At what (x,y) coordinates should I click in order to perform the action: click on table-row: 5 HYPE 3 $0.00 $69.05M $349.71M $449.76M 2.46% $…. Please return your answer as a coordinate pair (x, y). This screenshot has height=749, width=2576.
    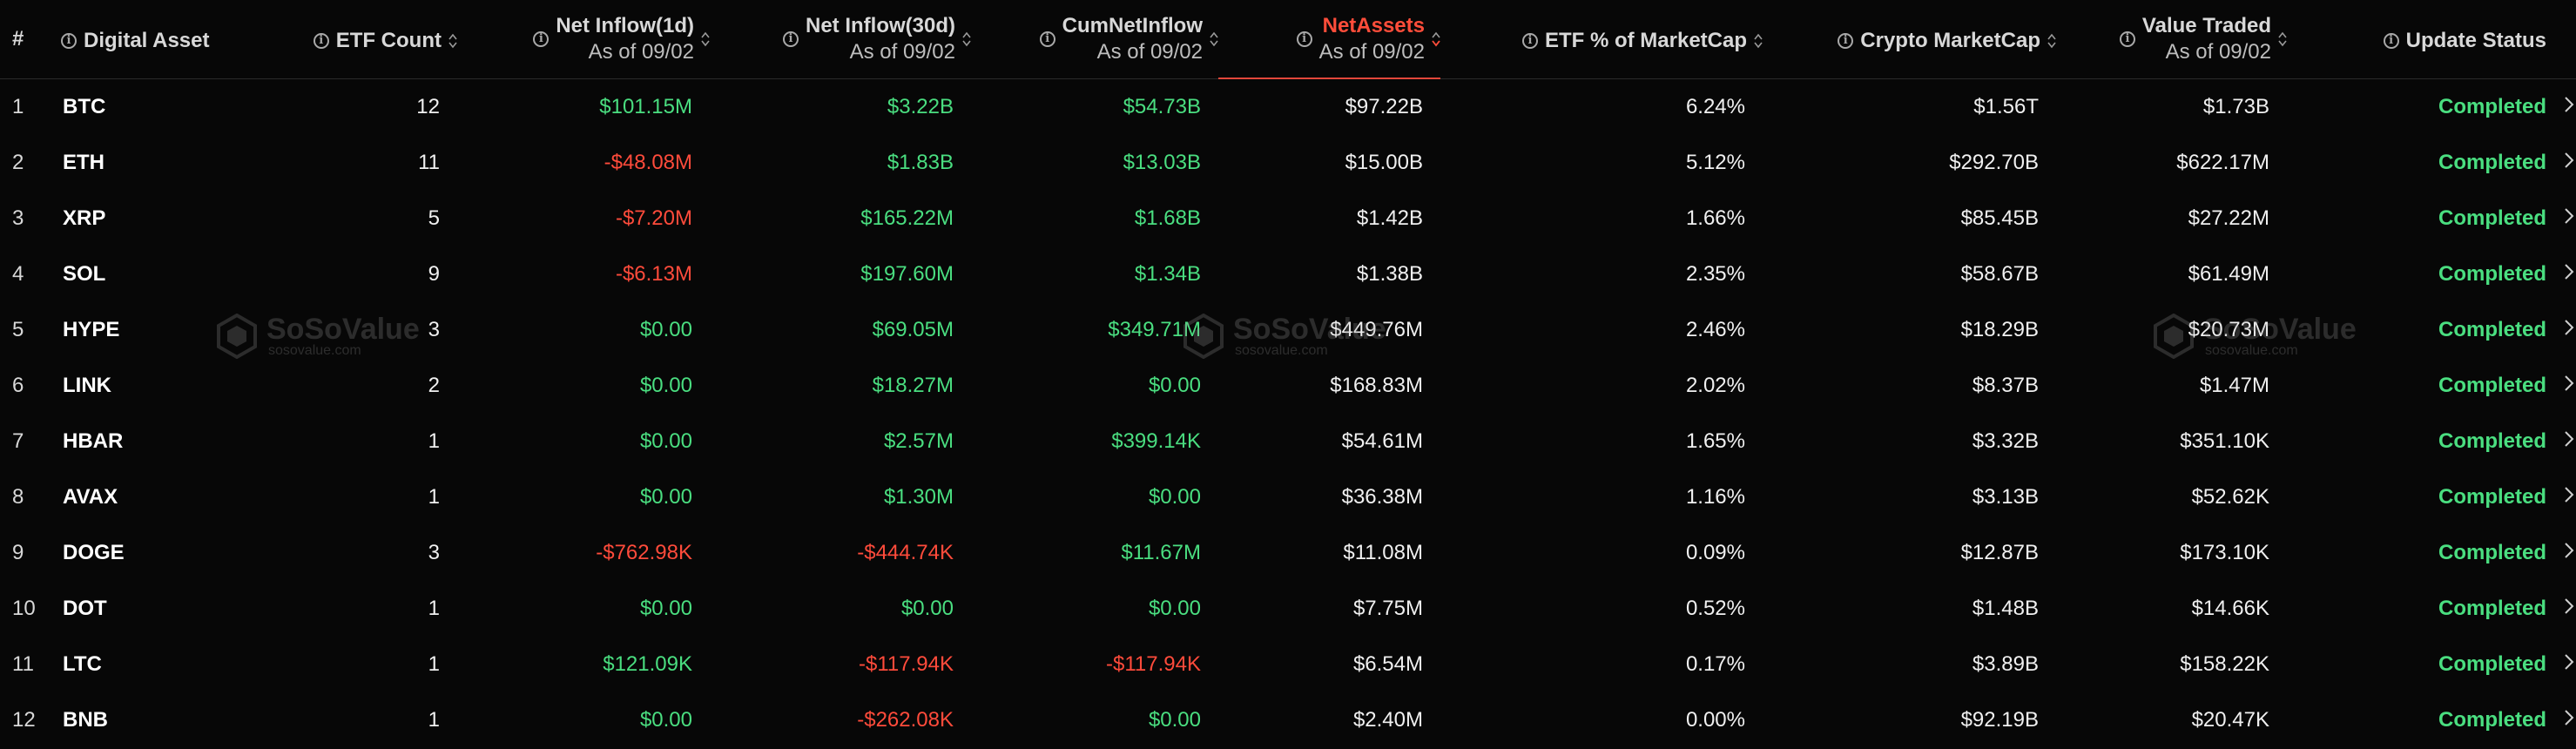
    Looking at the image, I should click on (1288, 330).